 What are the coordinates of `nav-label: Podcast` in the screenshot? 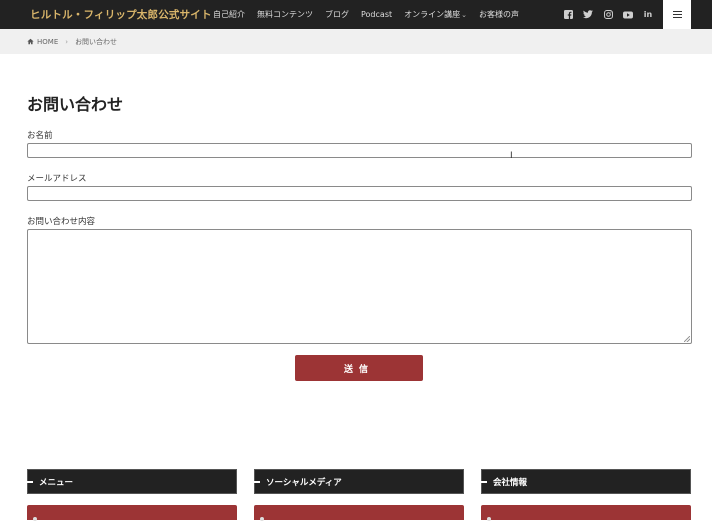 It's located at (377, 14).